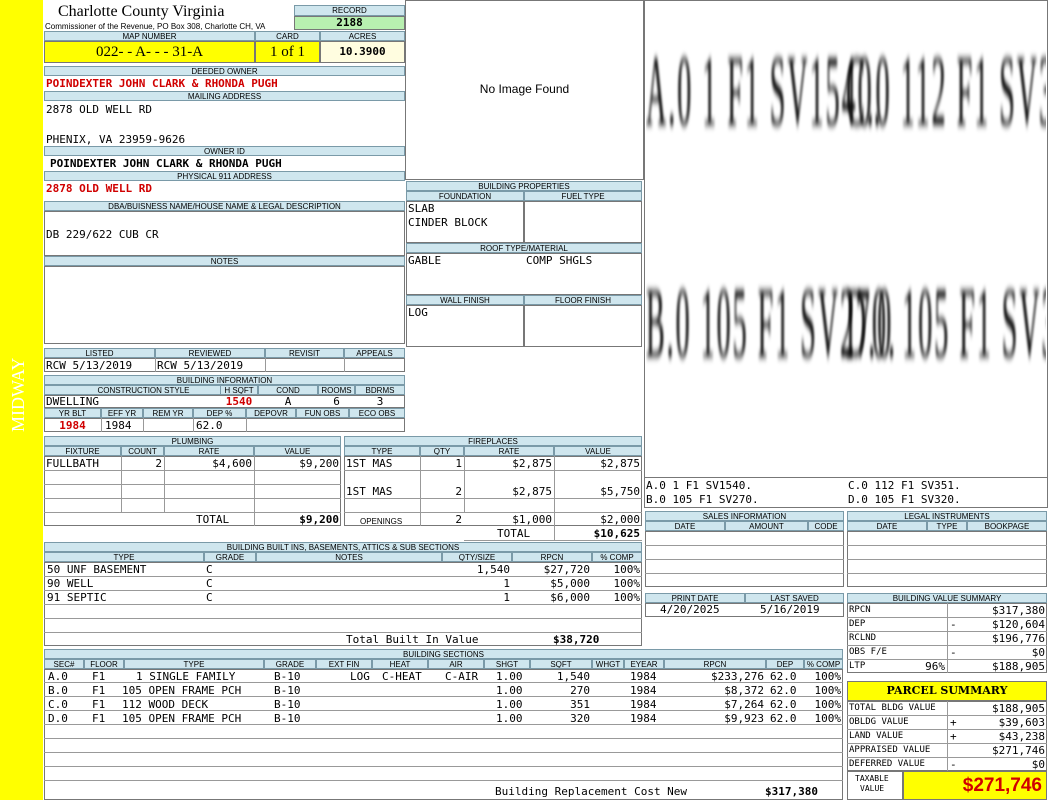 The width and height of the screenshot is (1050, 800). What do you see at coordinates (336, 401) in the screenshot?
I see `rooms-value: 6` at bounding box center [336, 401].